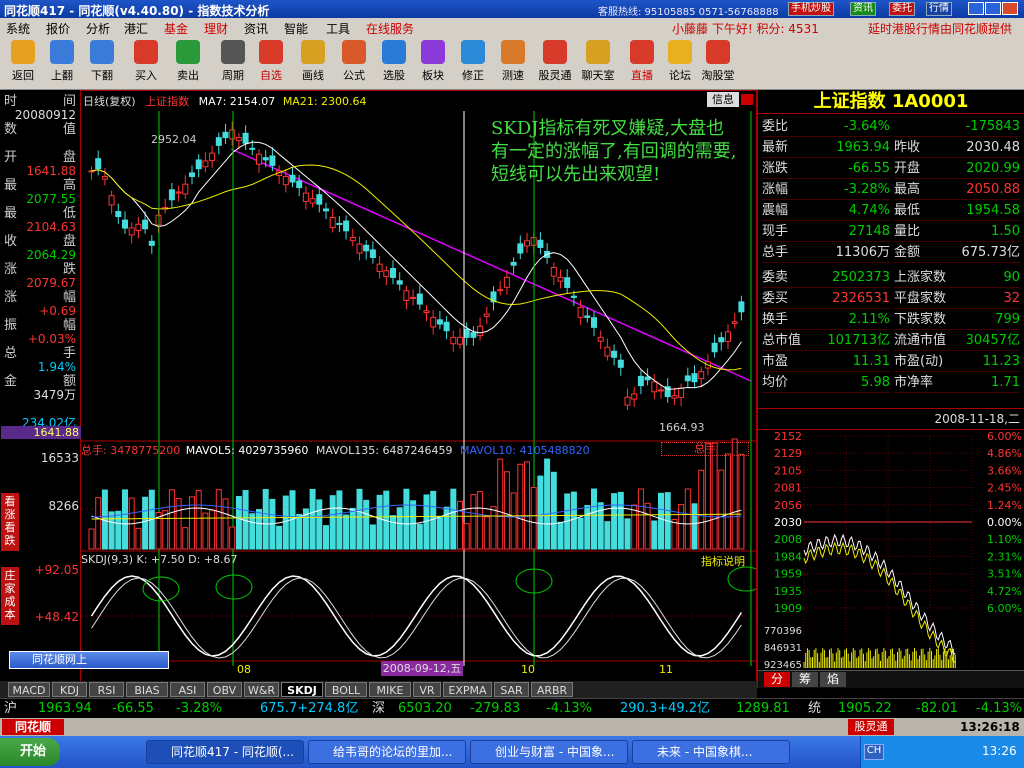 The image size is (1024, 768). I want to click on tab-macd: MACD, so click(29, 689).